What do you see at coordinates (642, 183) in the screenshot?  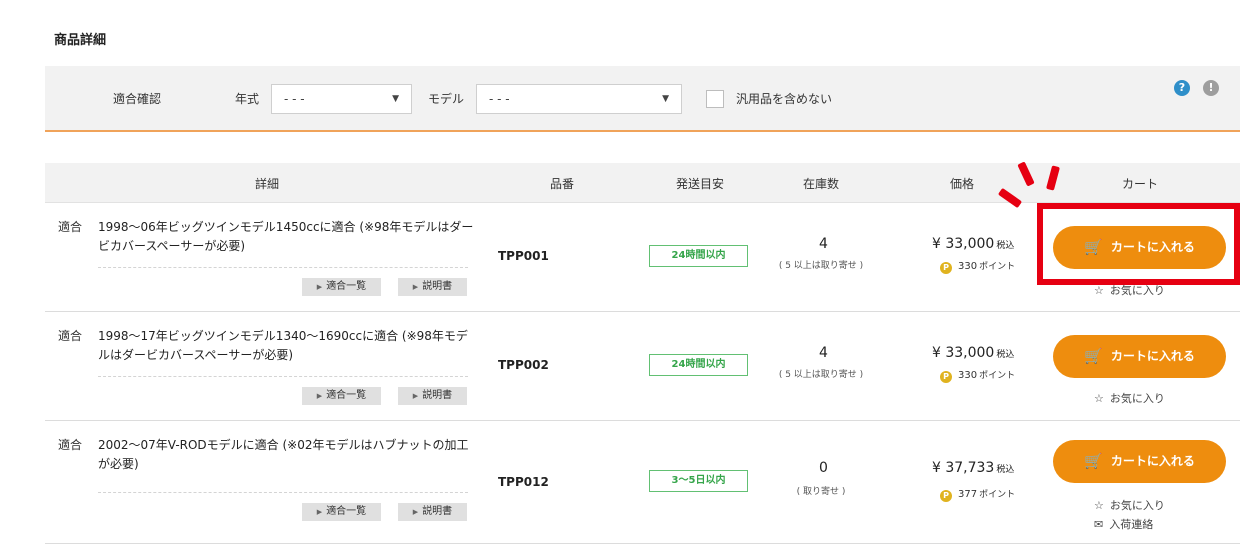 I see `table-header: 詳細 品番 発送目安 在庫数 価格 カート` at bounding box center [642, 183].